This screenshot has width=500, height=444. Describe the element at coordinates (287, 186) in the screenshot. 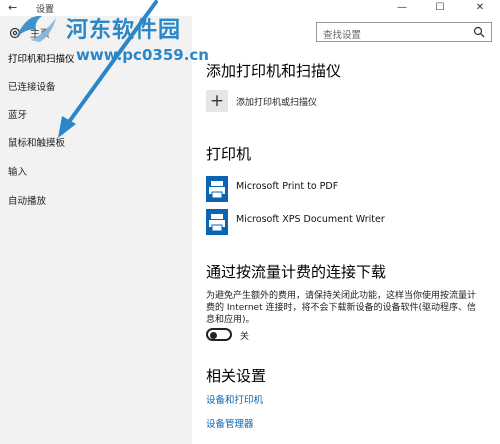

I see `printer-name: Microsoft Print to PDF` at that location.